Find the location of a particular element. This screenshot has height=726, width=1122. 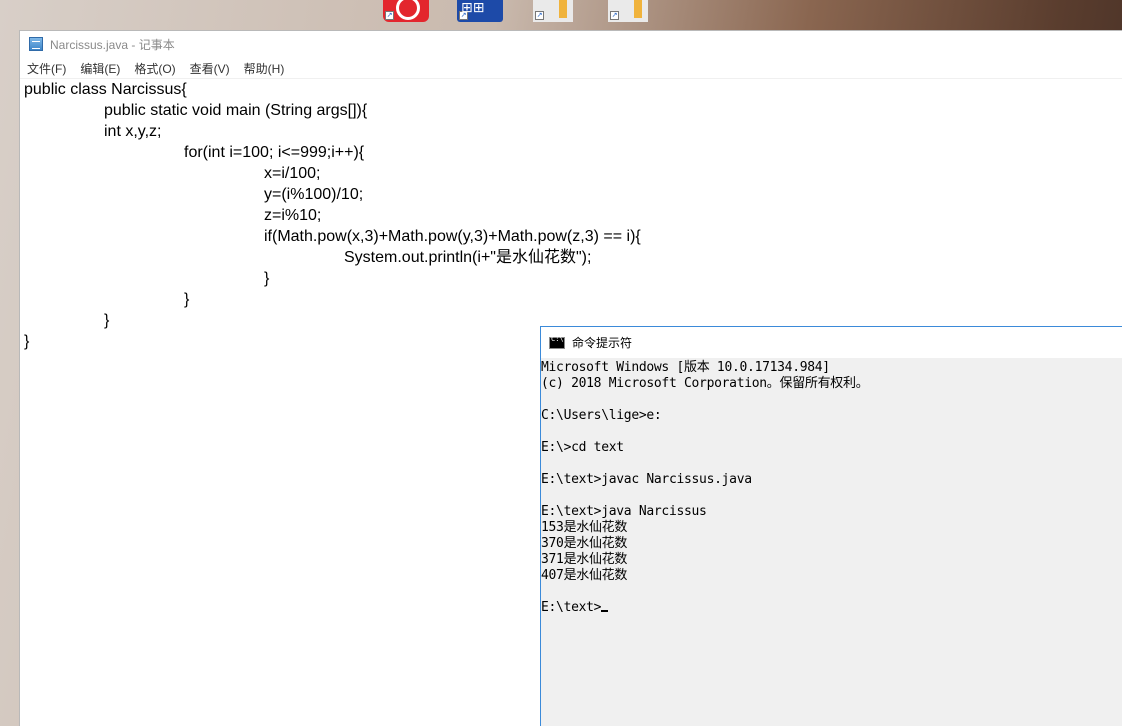

console-line: 370是水仙花数 is located at coordinates (584, 543).